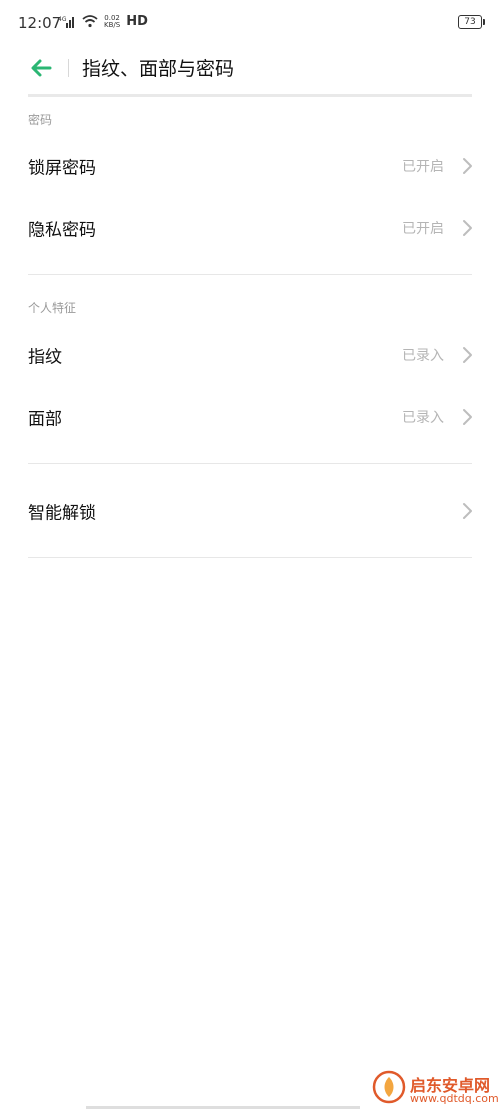  I want to click on section-title-password: 密码, so click(40, 120).